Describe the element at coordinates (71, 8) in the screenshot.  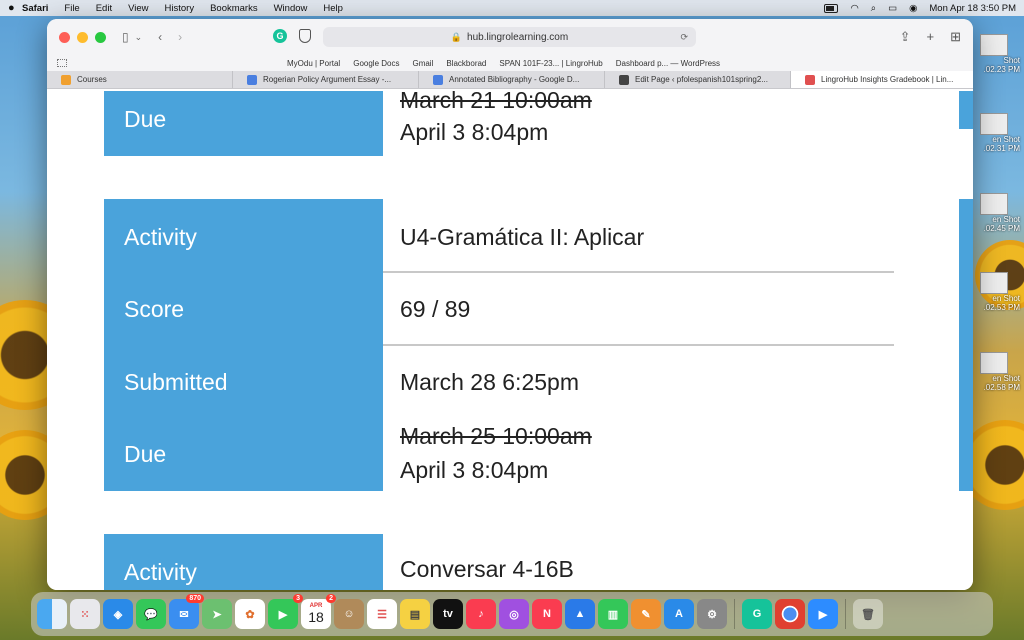
I see `menu-file: File` at that location.